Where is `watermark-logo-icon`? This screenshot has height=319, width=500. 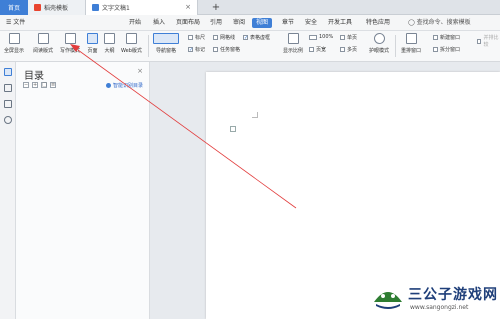 watermark-logo-icon is located at coordinates (388, 300).